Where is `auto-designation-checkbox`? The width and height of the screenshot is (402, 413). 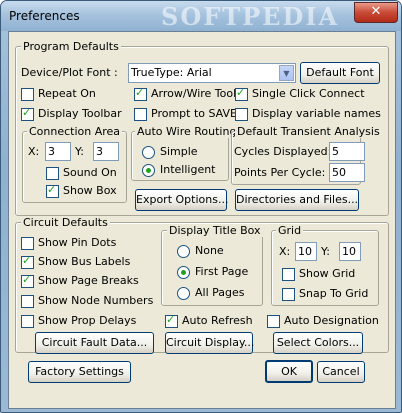
auto-designation-checkbox is located at coordinates (273, 321).